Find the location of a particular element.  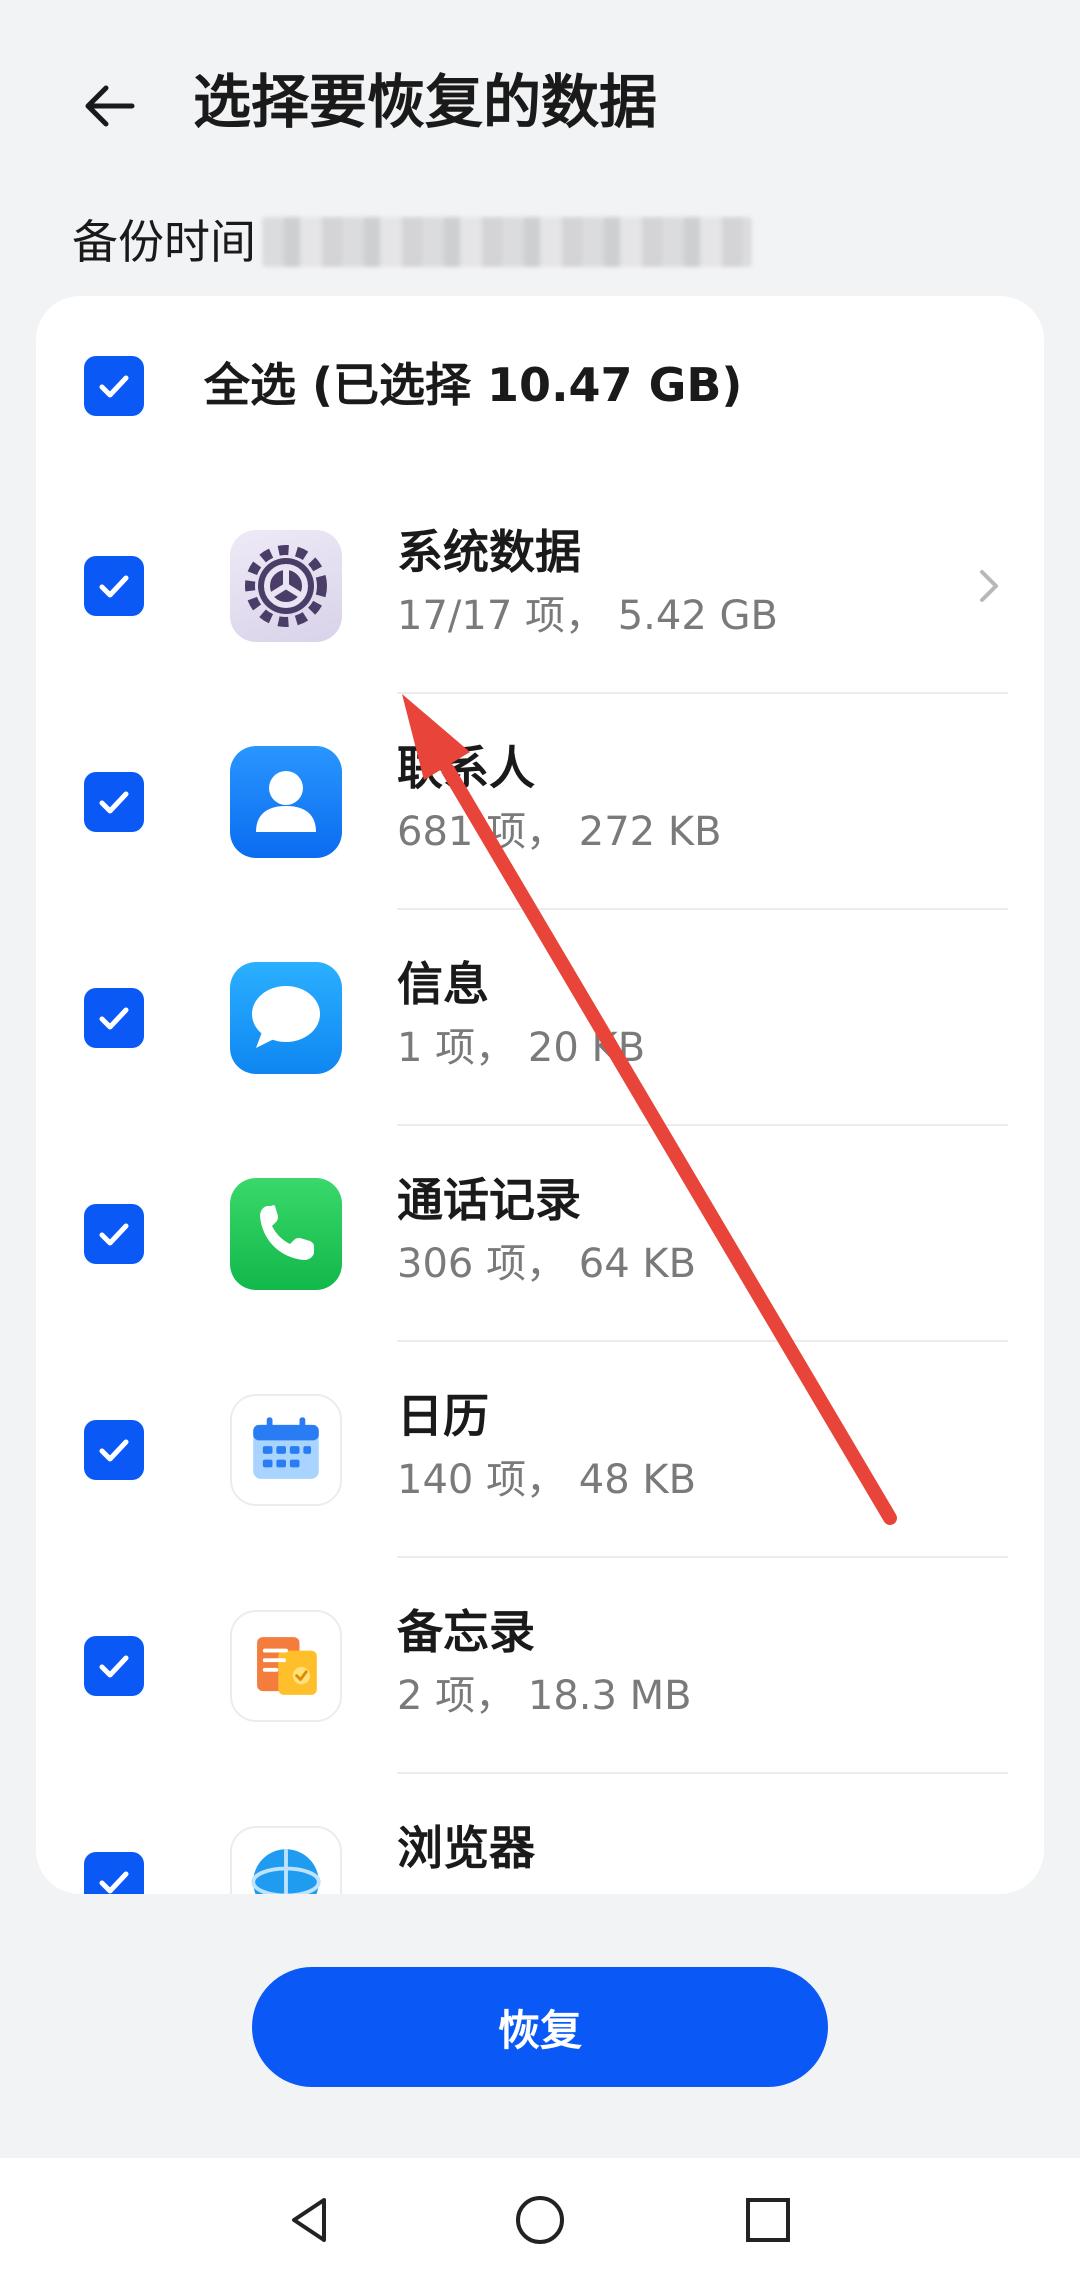

item-name: 通话记录 is located at coordinates (489, 1200).